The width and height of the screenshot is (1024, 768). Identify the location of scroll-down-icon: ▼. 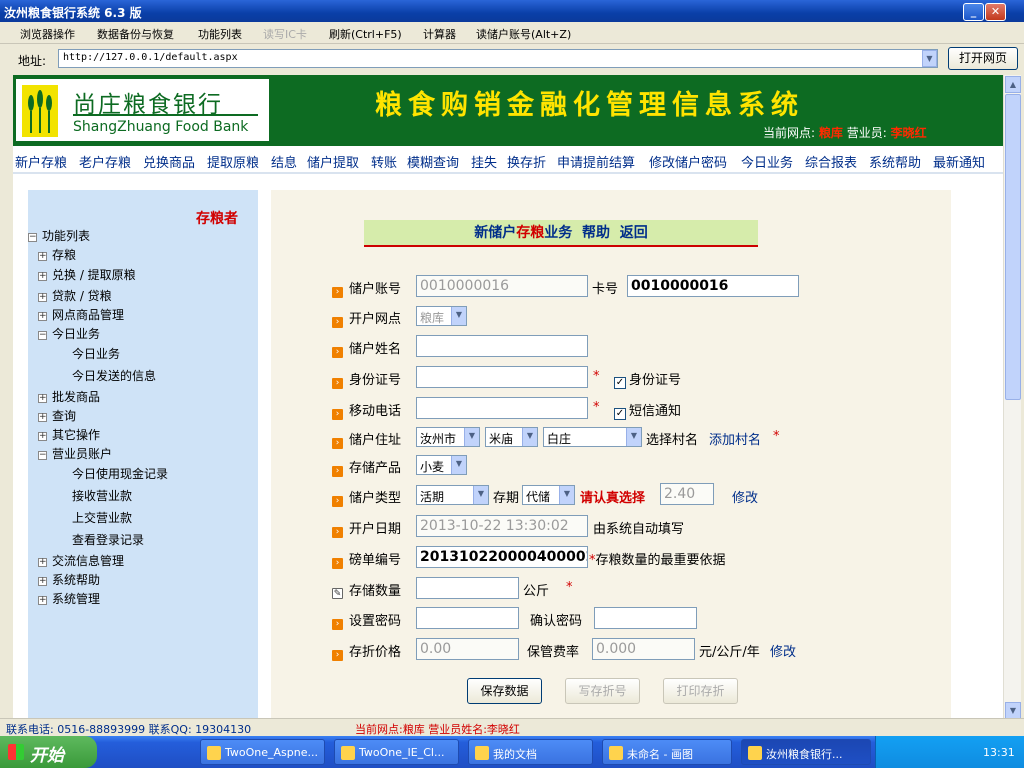
(1013, 710).